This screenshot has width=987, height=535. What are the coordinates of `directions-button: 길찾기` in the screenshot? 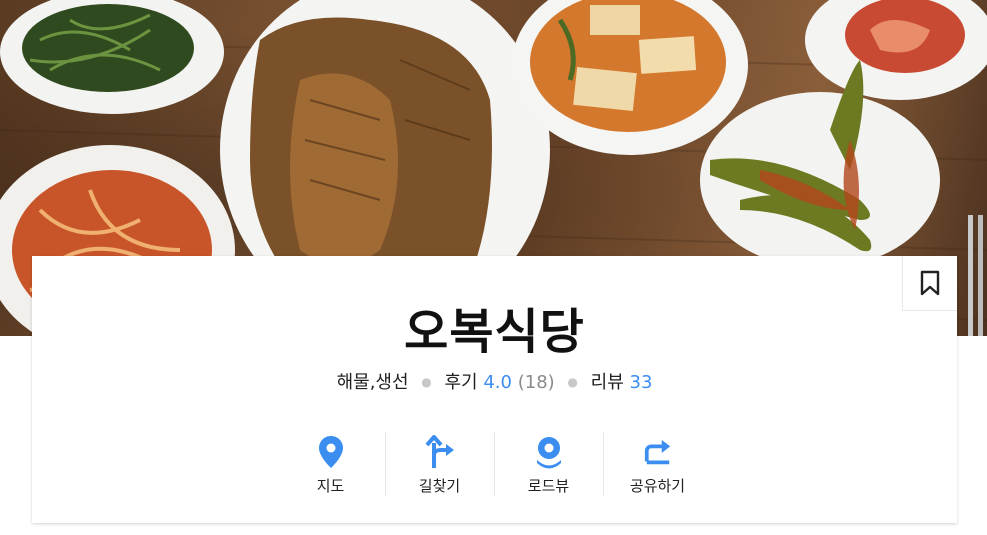 It's located at (439, 464).